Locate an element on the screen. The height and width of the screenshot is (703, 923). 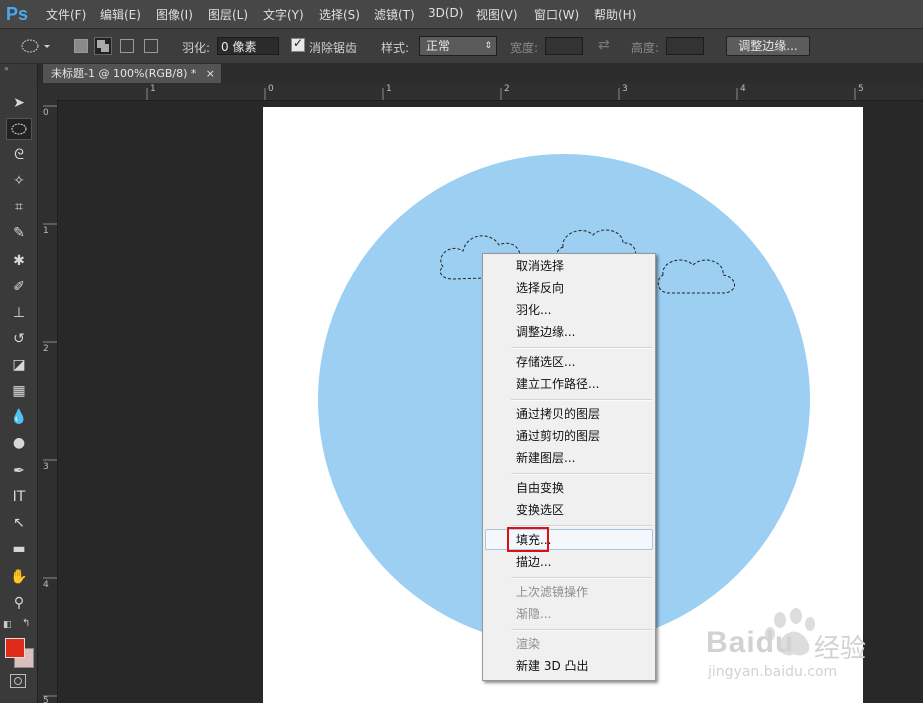
menu-edit: 编辑(E) is located at coordinates (120, 14).